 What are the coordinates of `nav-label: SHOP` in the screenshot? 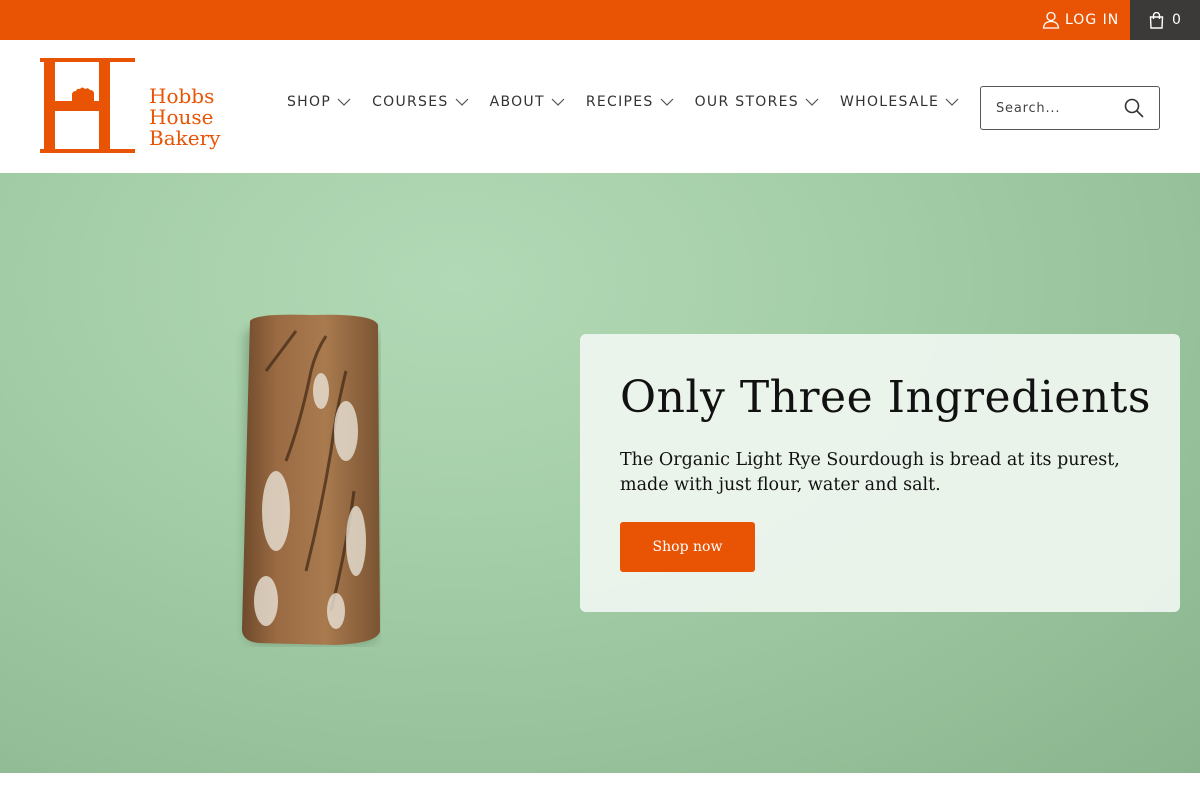 It's located at (309, 102).